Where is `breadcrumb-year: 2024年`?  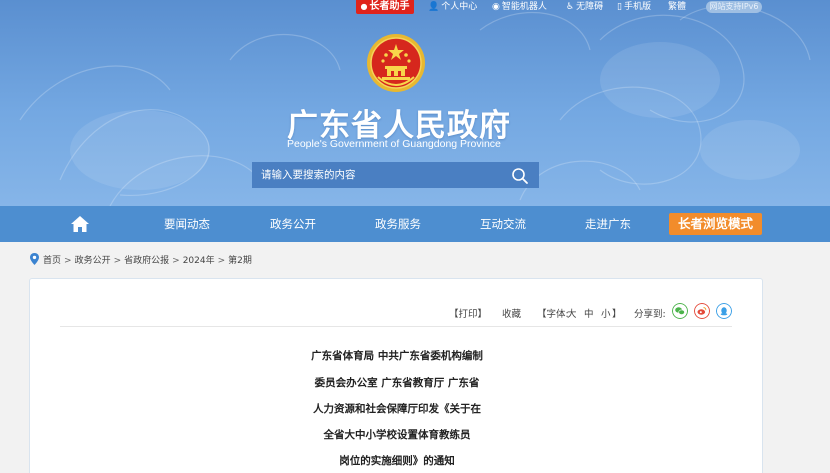
breadcrumb-year: 2024年 is located at coordinates (199, 261).